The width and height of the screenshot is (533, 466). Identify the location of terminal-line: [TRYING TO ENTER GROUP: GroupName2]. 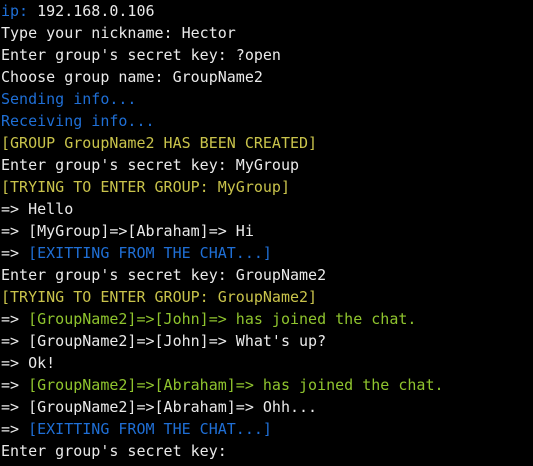
(159, 297).